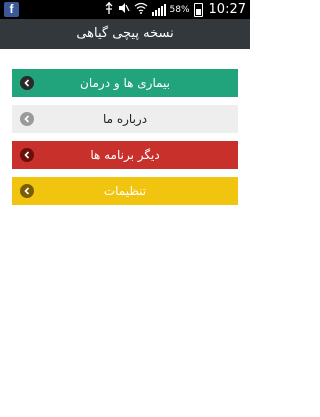 This screenshot has width=320, height=417. What do you see at coordinates (11, 9) in the screenshot?
I see `facebook-icon: f` at bounding box center [11, 9].